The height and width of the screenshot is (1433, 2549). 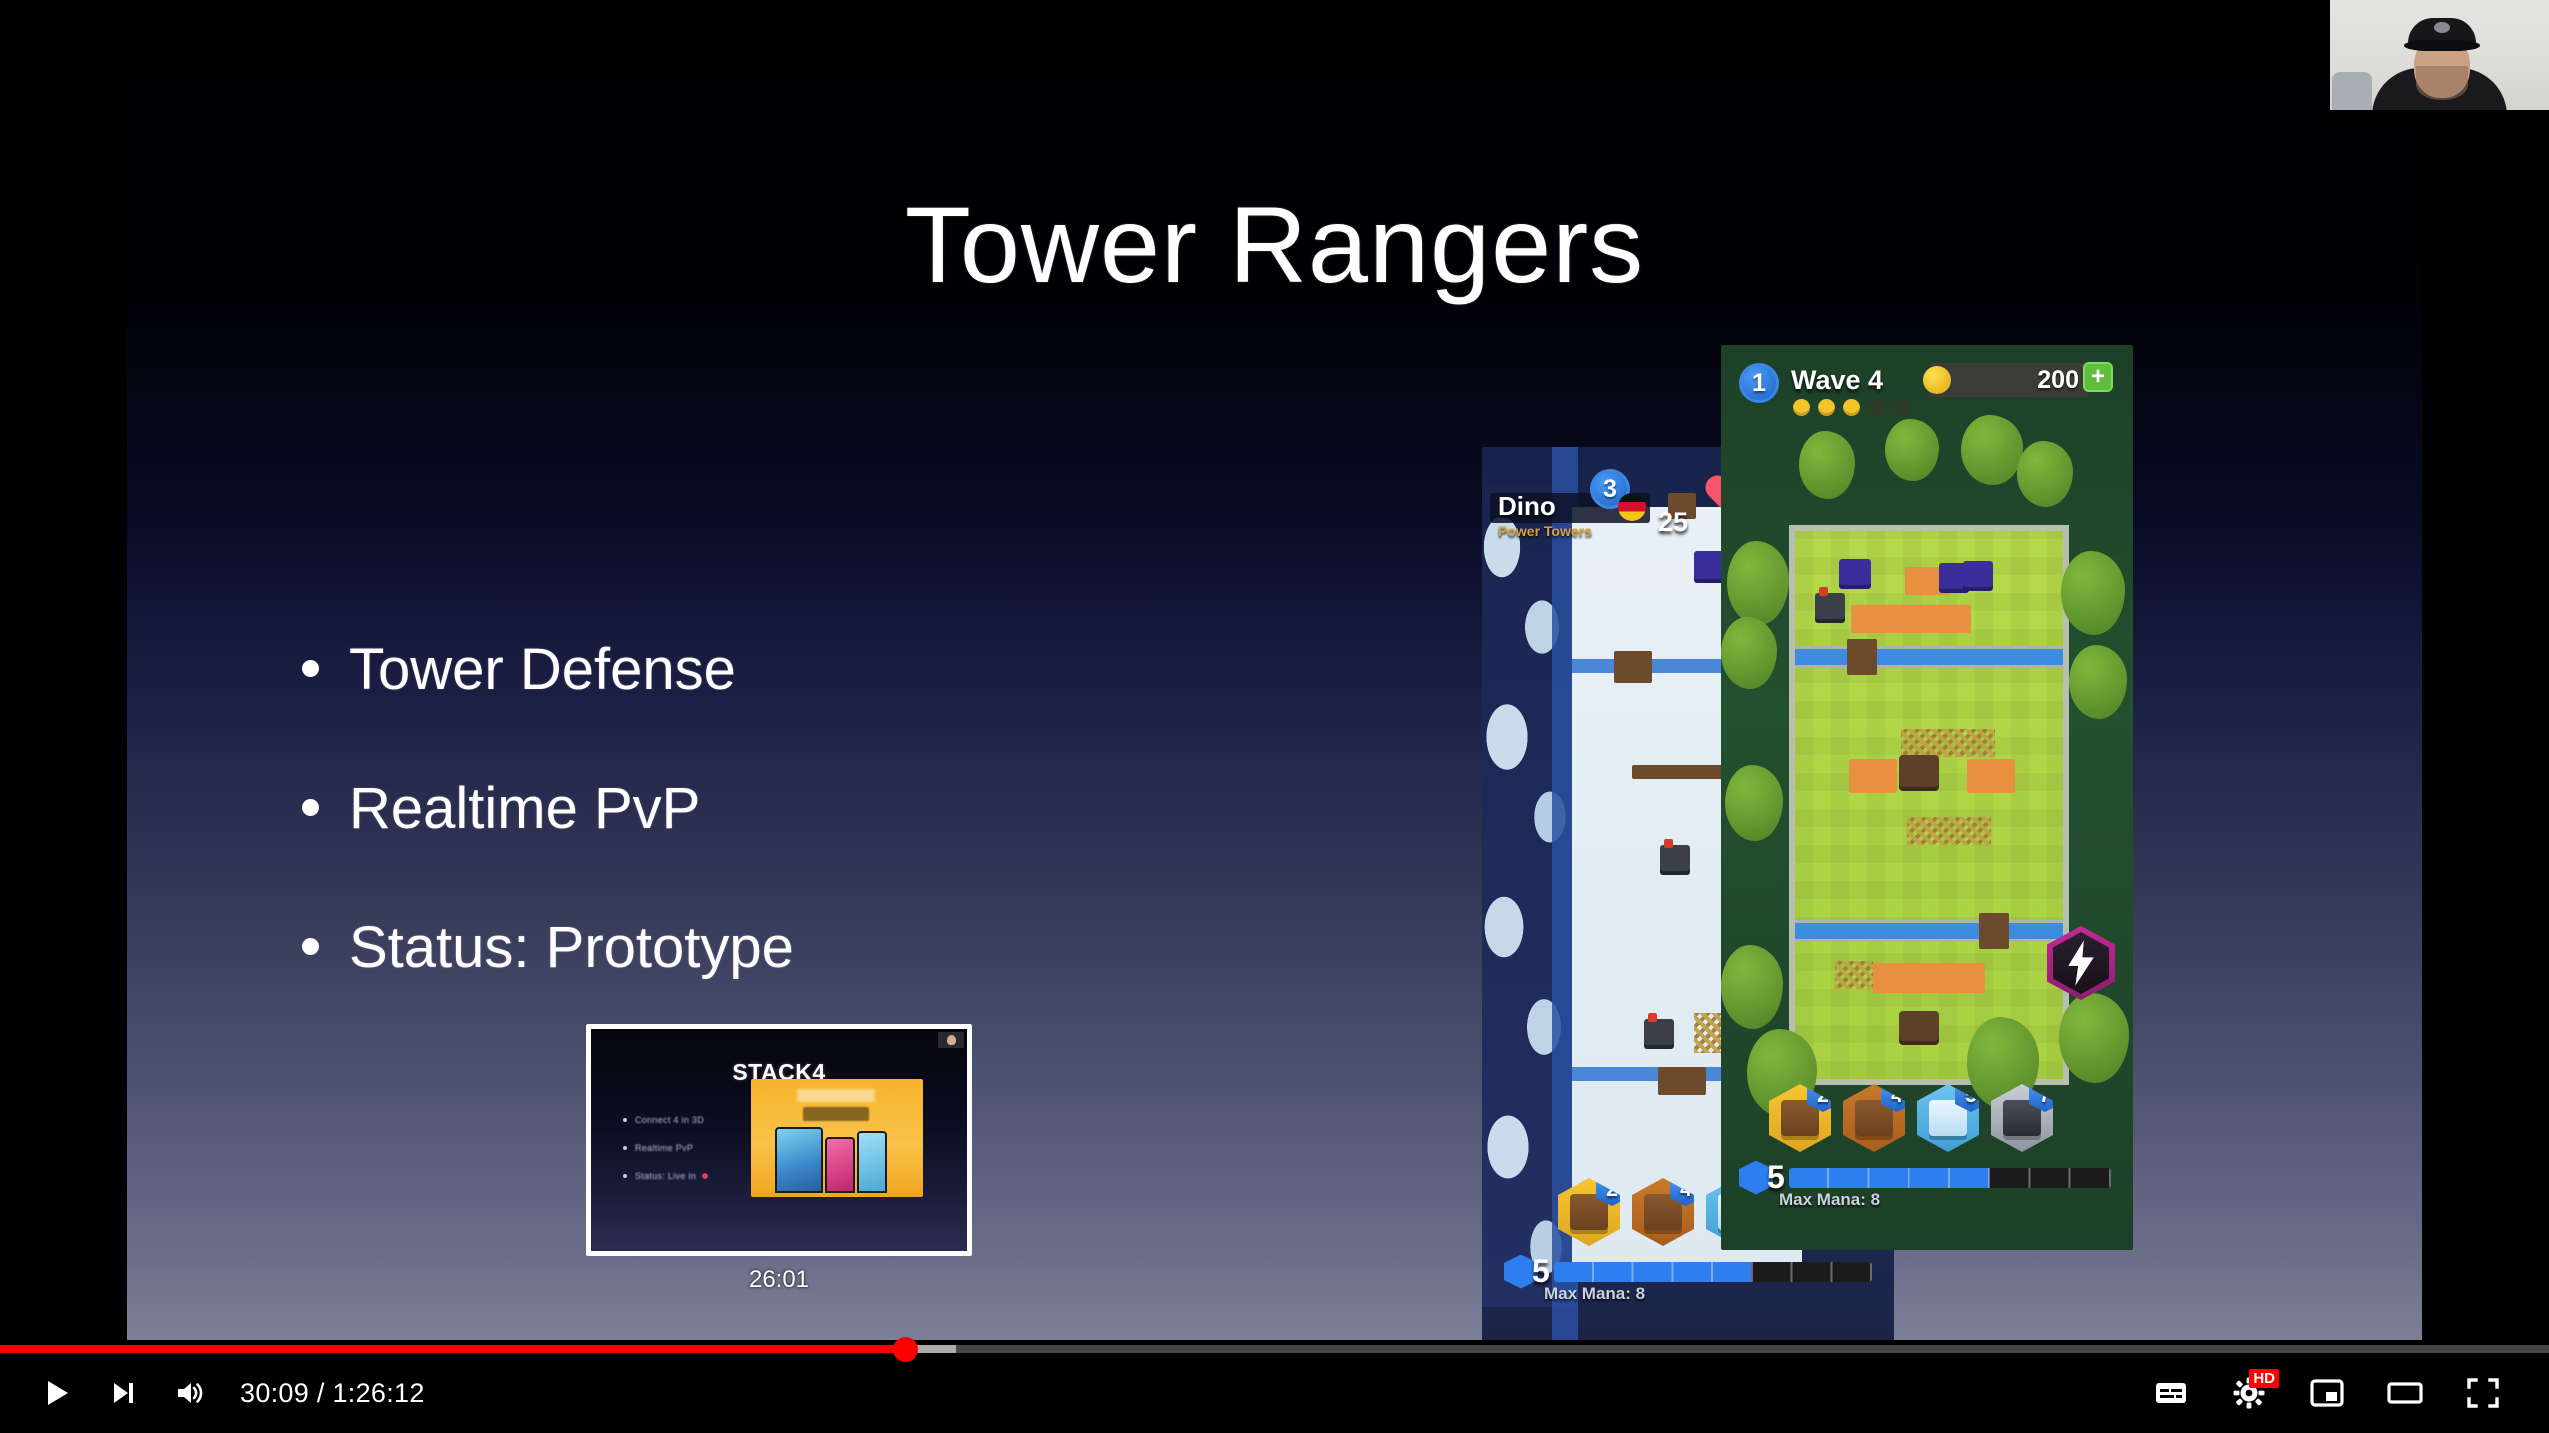 I want to click on play-button, so click(x=56, y=1393).